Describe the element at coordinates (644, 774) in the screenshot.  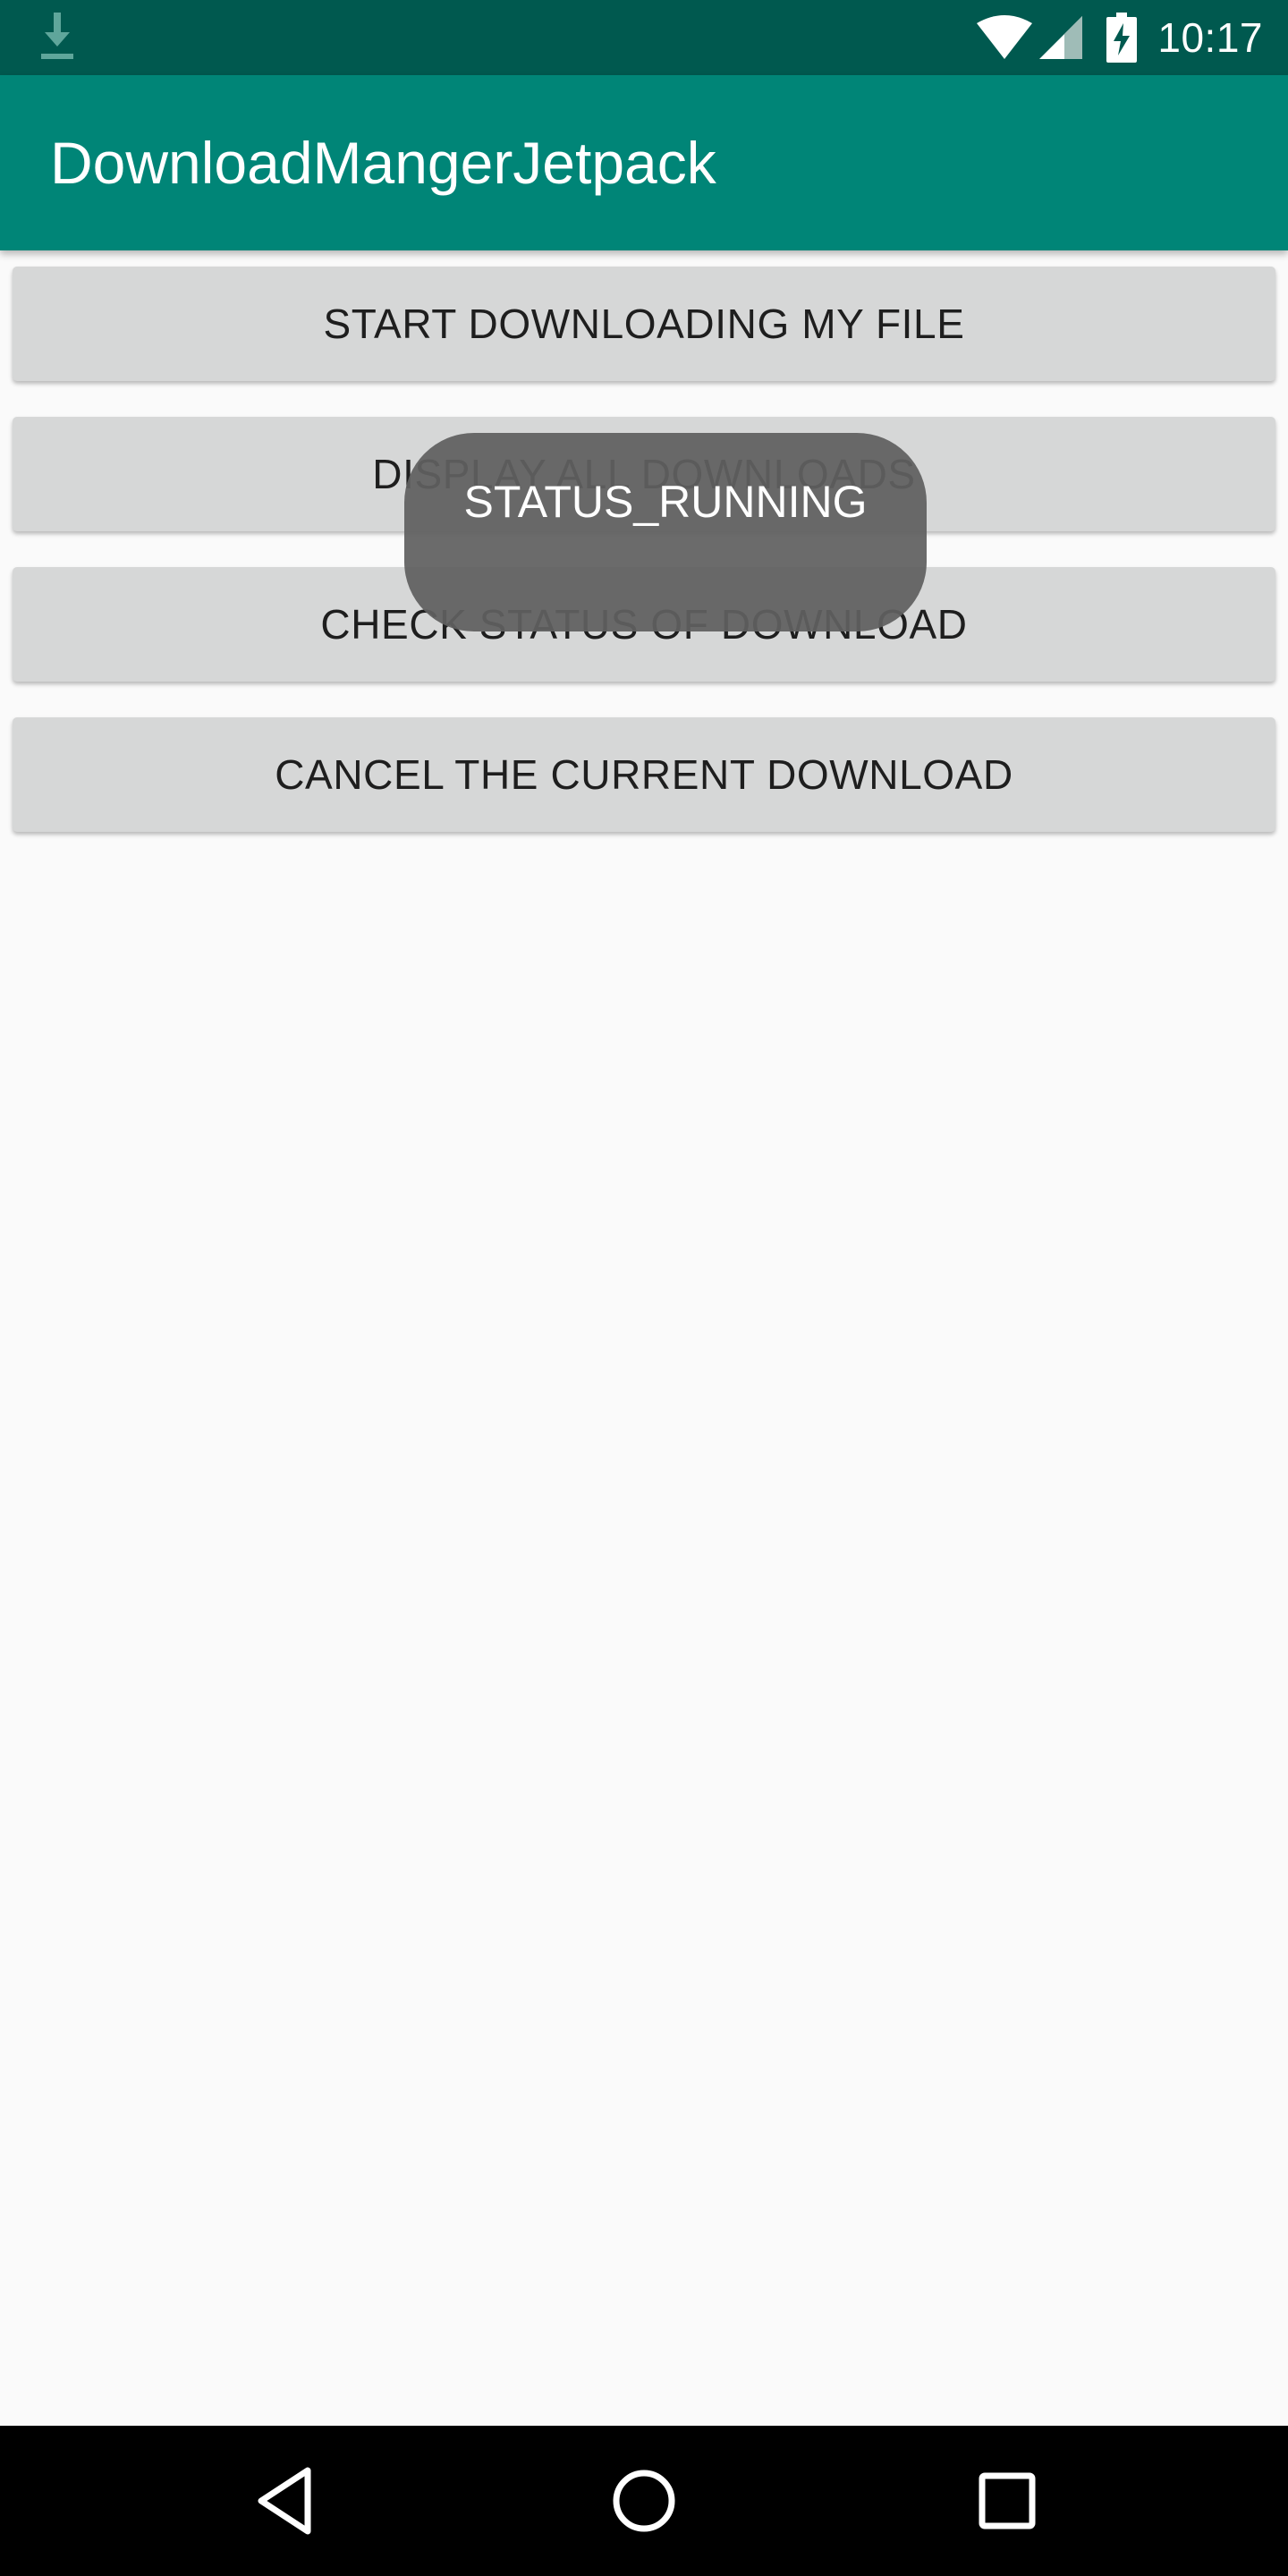
I see `cancel-download-button: CANCEL THE CURRENT DOWNLOAD` at that location.